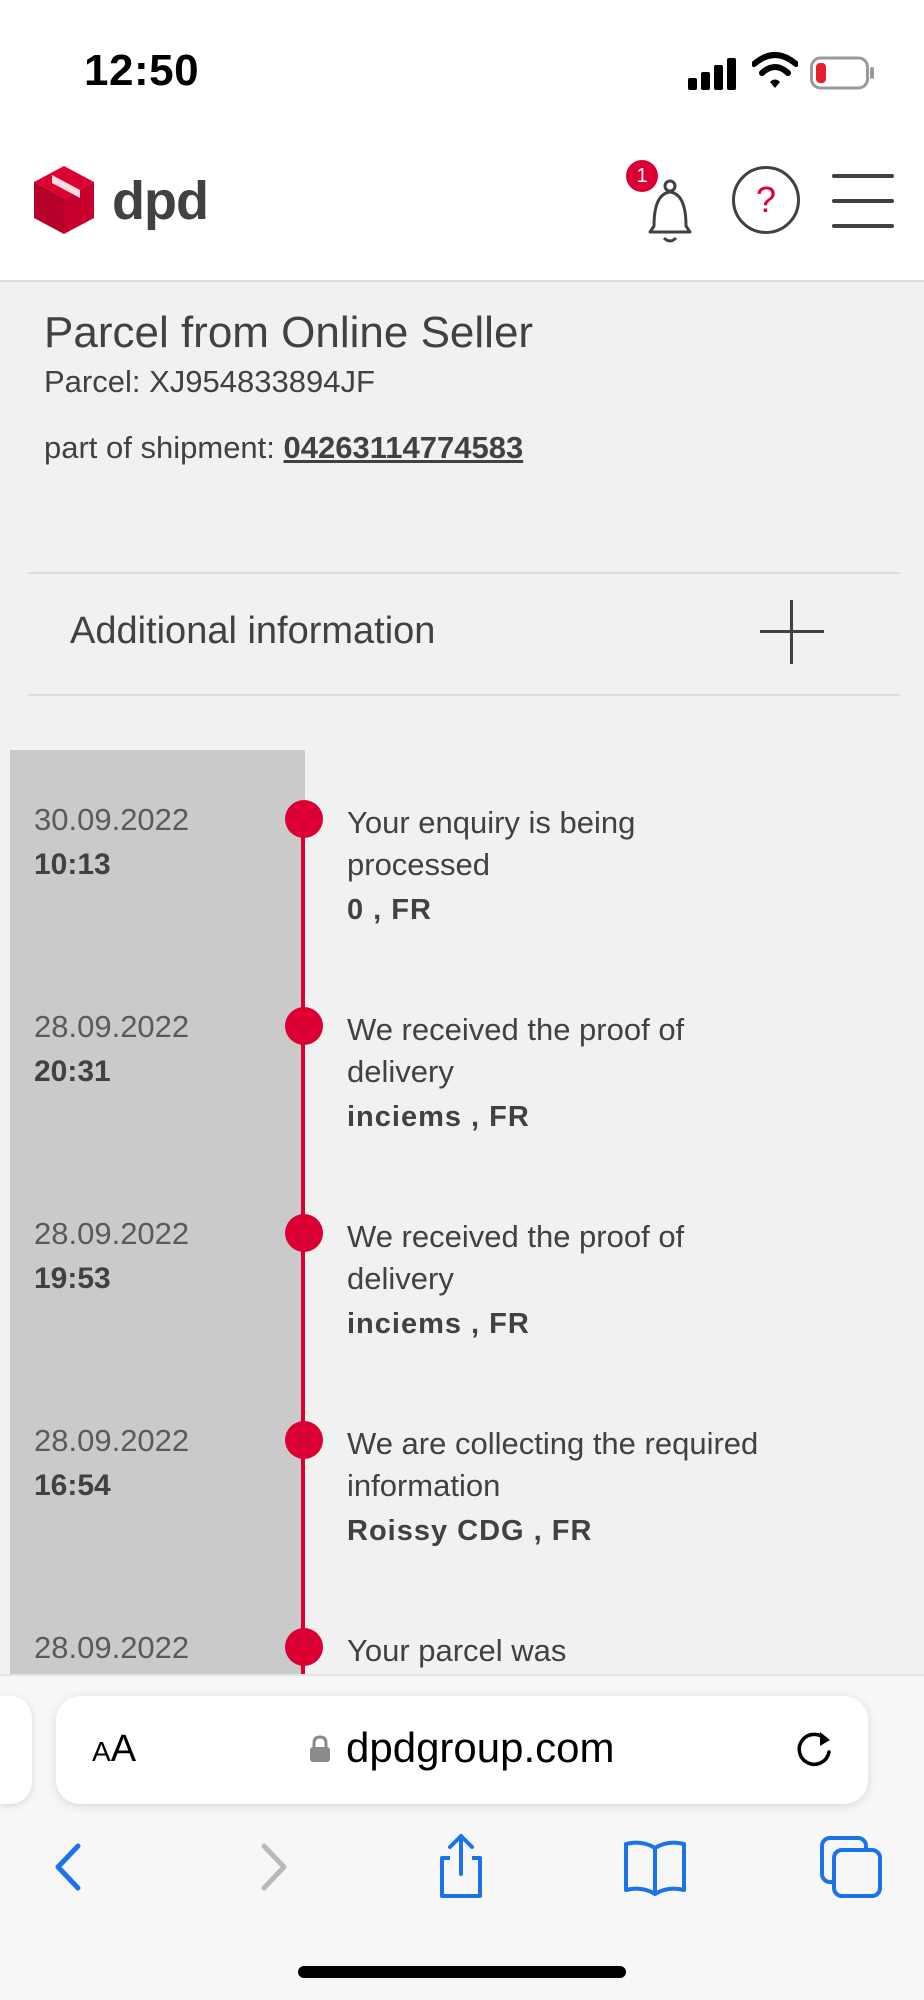  What do you see at coordinates (16, 1750) in the screenshot?
I see `previous-tab-peek` at bounding box center [16, 1750].